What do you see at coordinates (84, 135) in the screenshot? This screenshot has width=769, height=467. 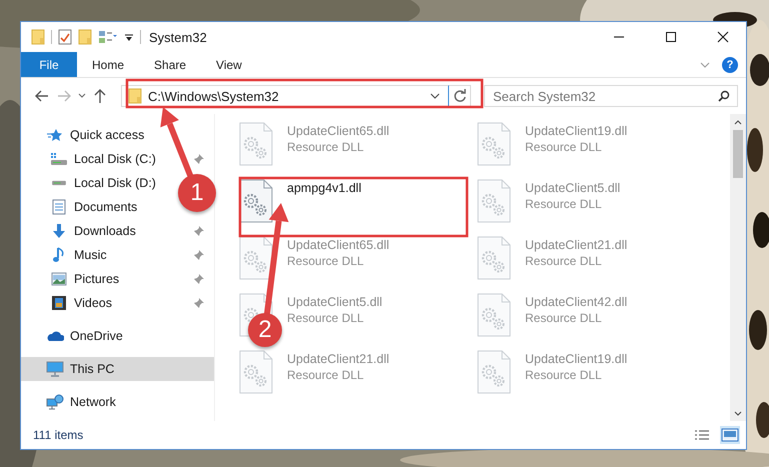 I see `sidebar-item: Quick access` at bounding box center [84, 135].